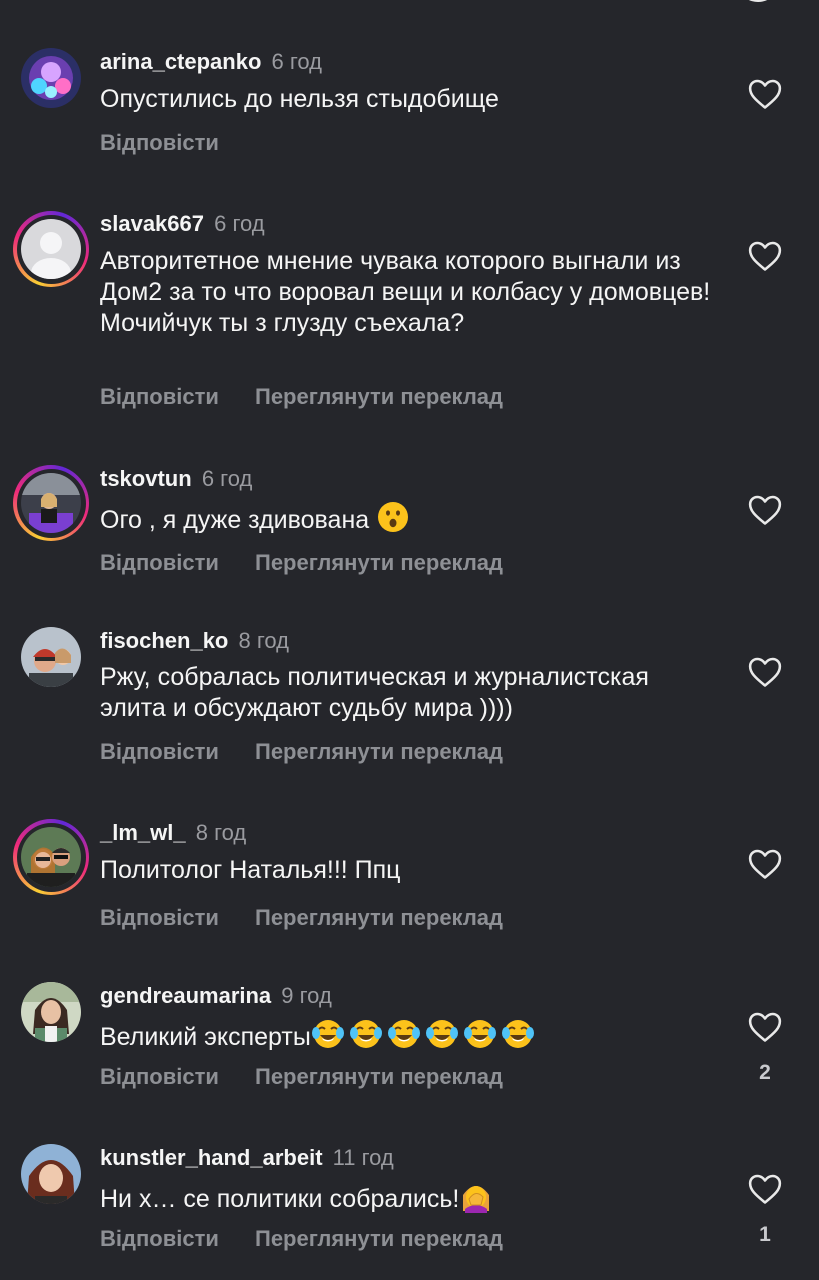 The image size is (819, 1280). Describe the element at coordinates (211, 1157) in the screenshot. I see `username: kunstler_hand_arbeit` at that location.